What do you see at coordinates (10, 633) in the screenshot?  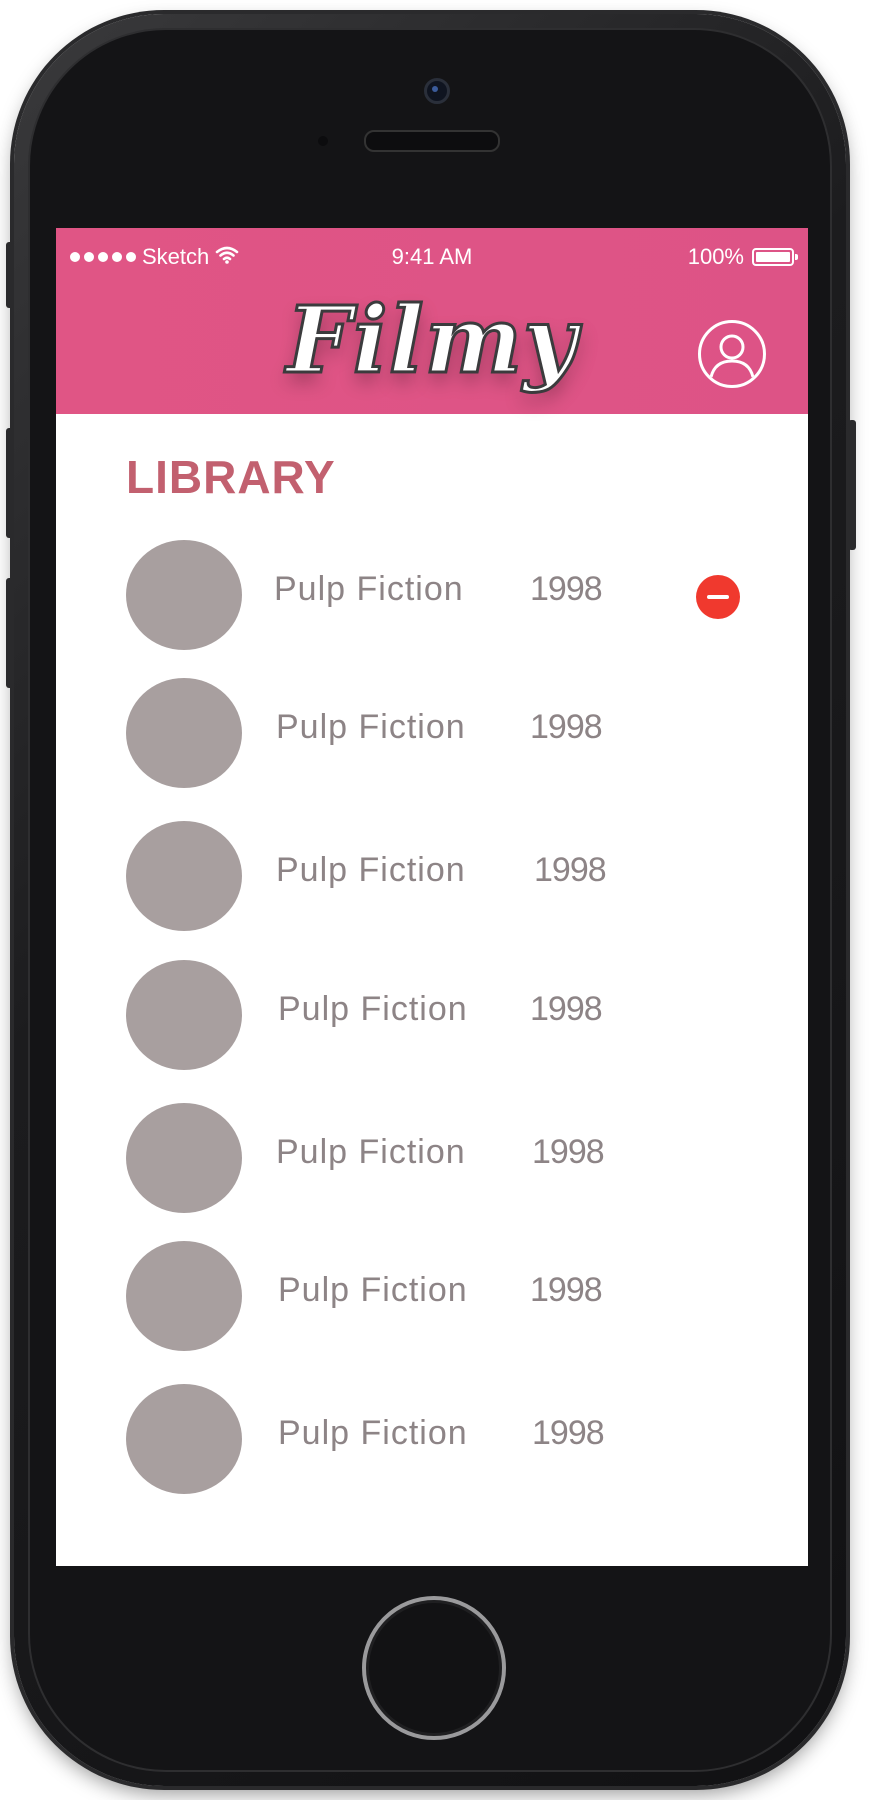 I see `volume-down-button` at bounding box center [10, 633].